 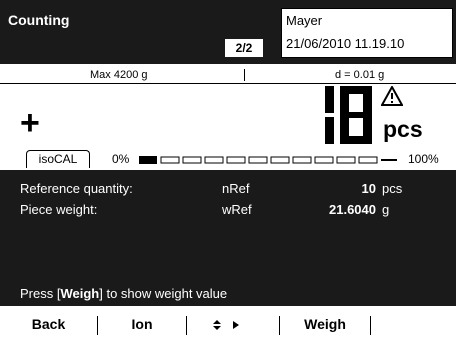 I want to click on capacity-bargraph, so click(x=268, y=160).